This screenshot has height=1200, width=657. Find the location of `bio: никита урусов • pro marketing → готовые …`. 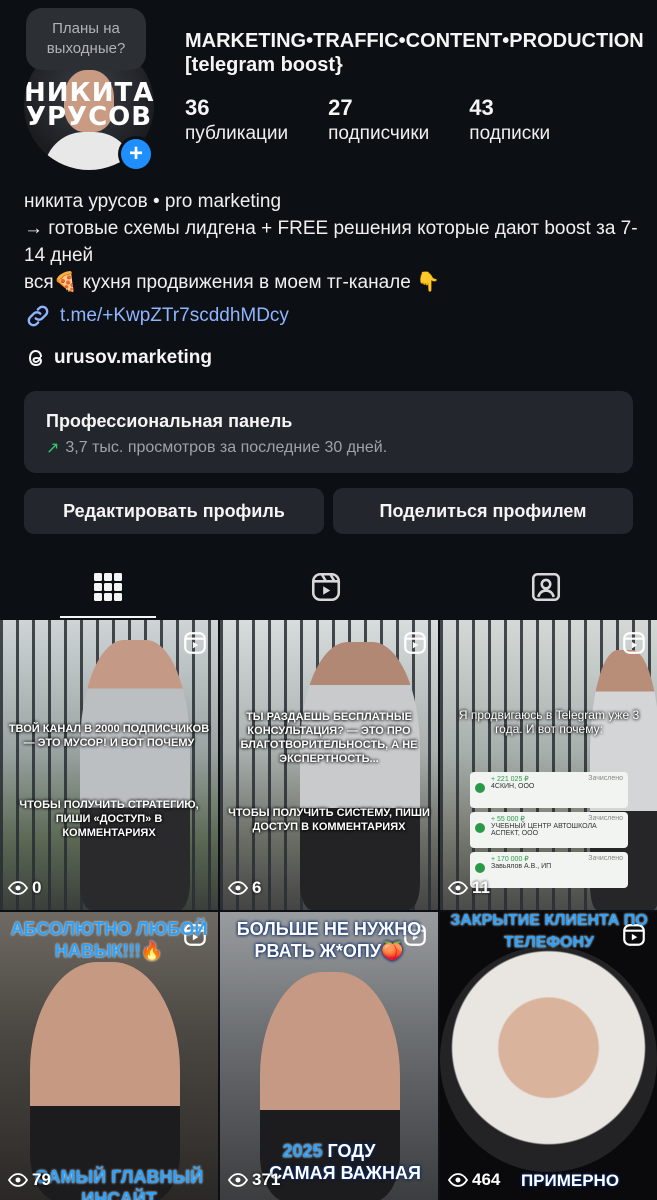

bio: никита урусов • pro marketing → готовые … is located at coordinates (331, 242).